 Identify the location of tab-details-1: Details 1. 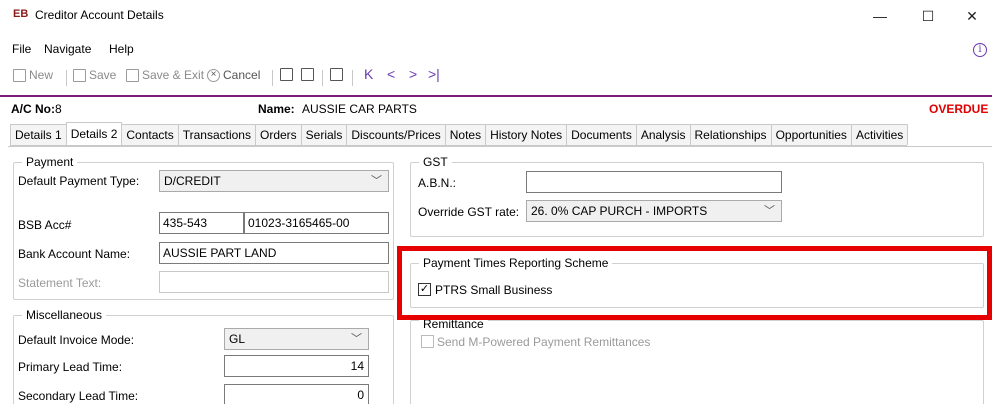
(38, 134).